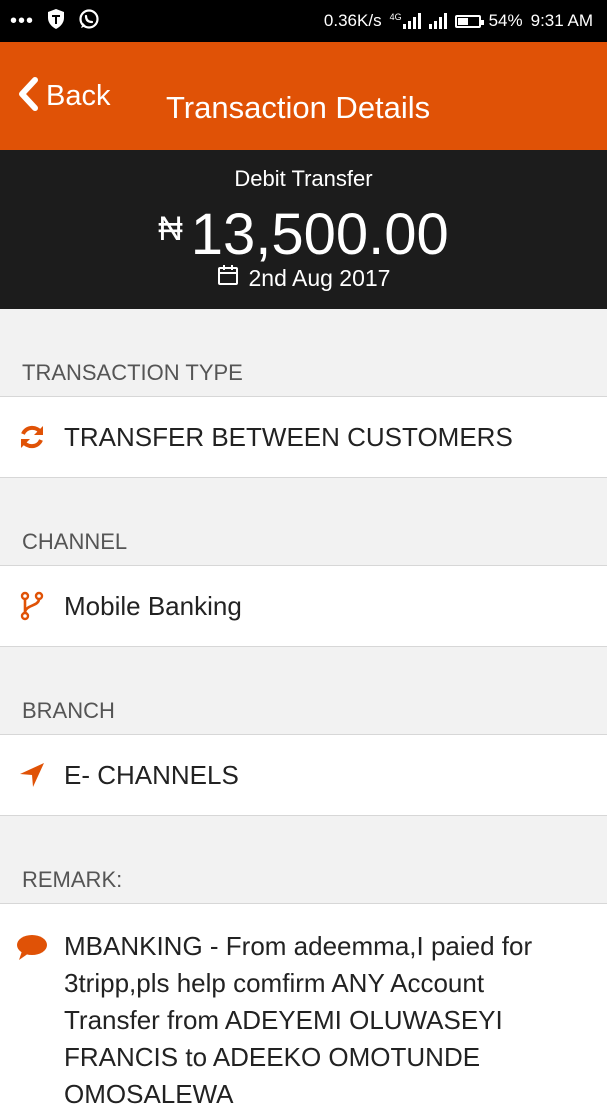  What do you see at coordinates (22, 21) in the screenshot?
I see `more-dots-icon: •••` at bounding box center [22, 21].